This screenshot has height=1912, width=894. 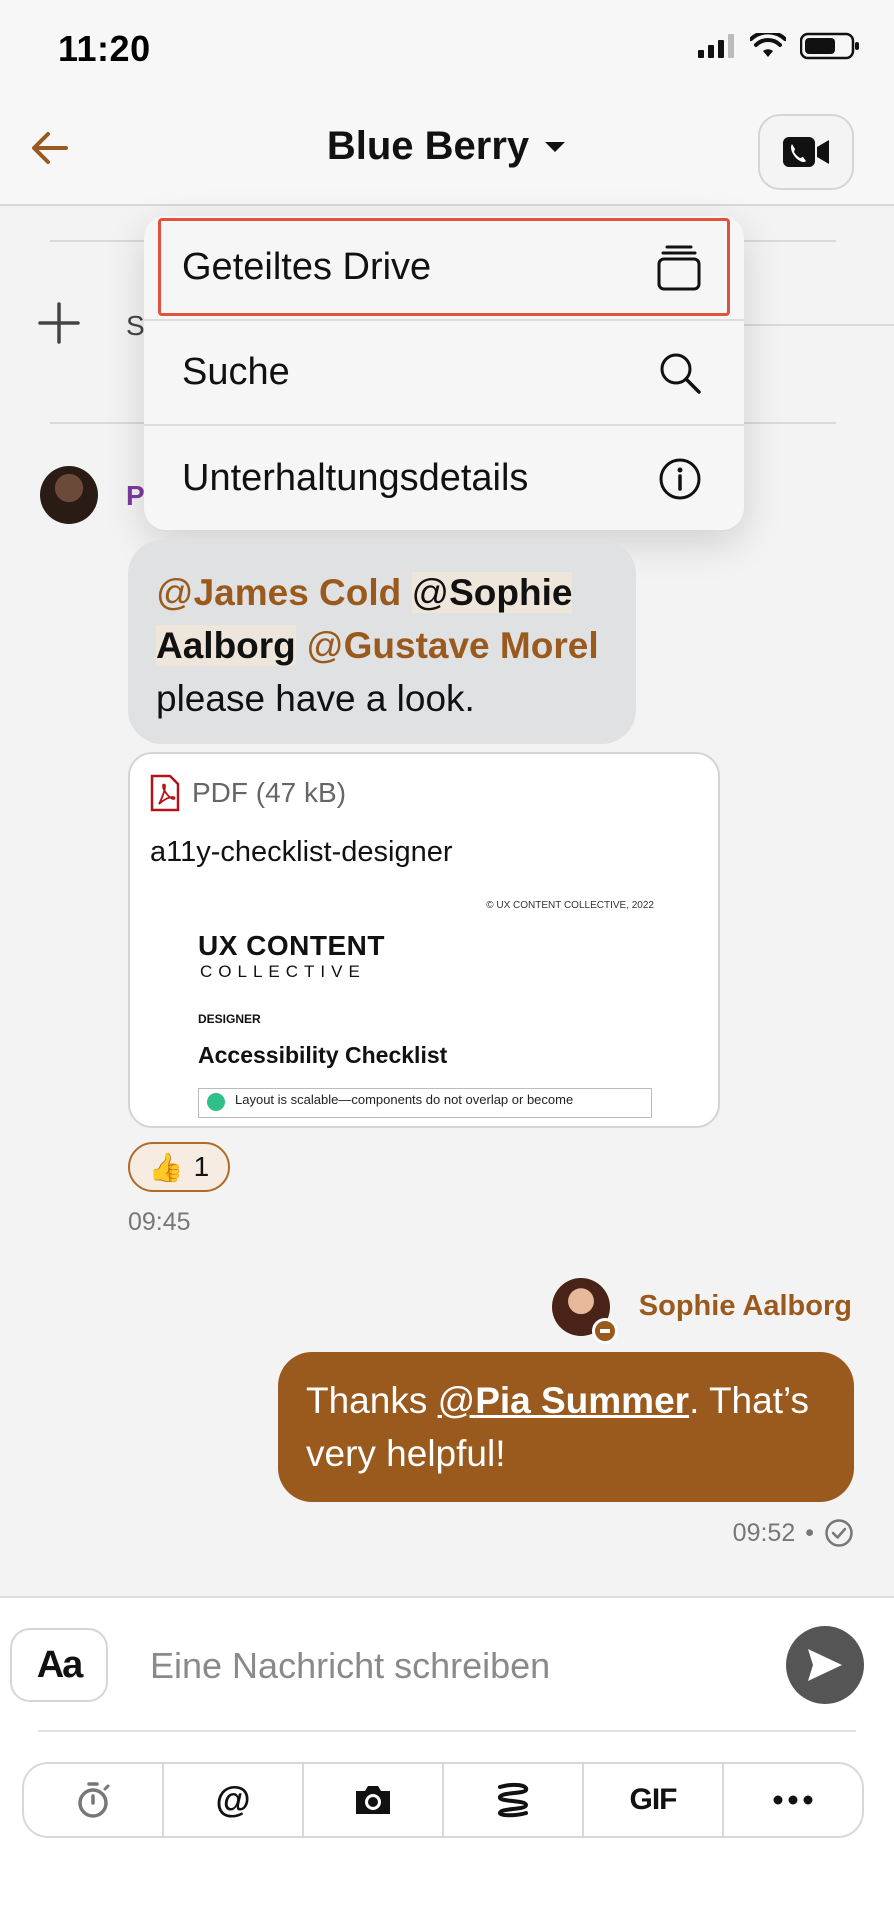 What do you see at coordinates (236, 372) in the screenshot?
I see `menu-item-label: Suche` at bounding box center [236, 372].